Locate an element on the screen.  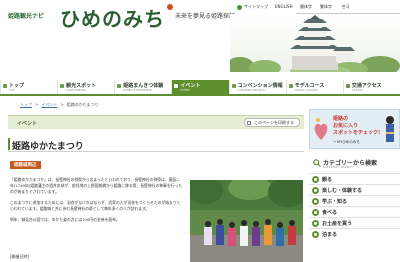
category-item-label: 学ぶ・知る is located at coordinates (335, 201).